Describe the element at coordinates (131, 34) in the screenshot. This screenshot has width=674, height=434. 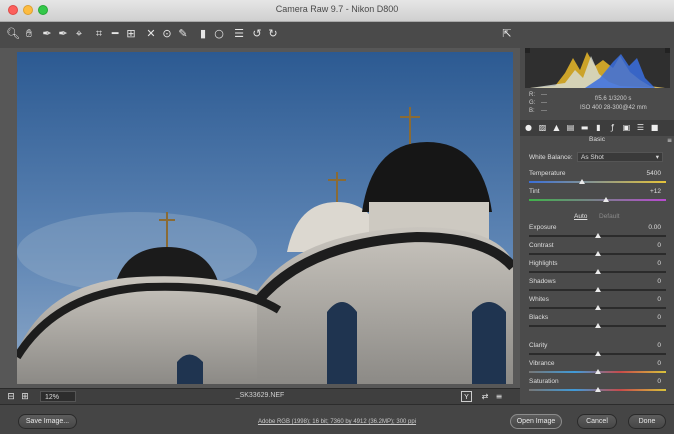
I see `transform-icon: ⊞` at that location.